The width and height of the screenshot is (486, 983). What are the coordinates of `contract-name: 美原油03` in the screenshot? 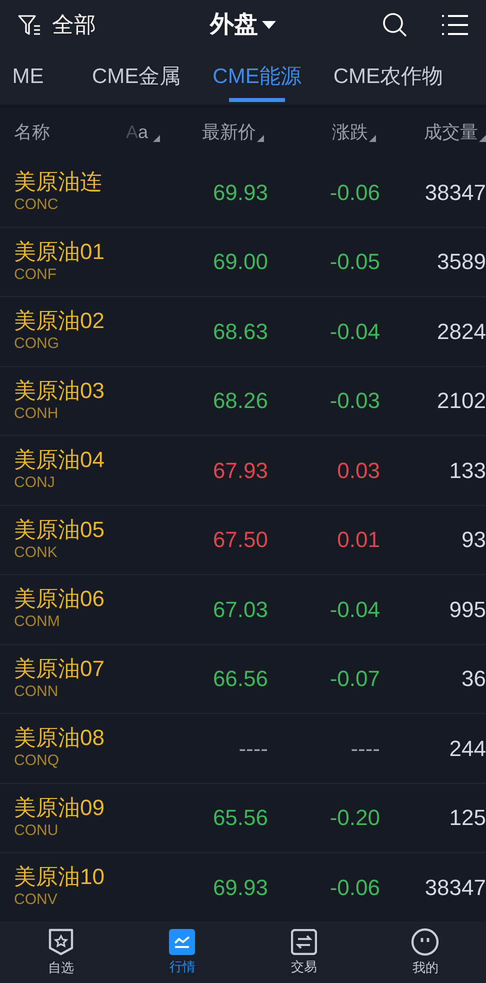 It's located at (60, 391).